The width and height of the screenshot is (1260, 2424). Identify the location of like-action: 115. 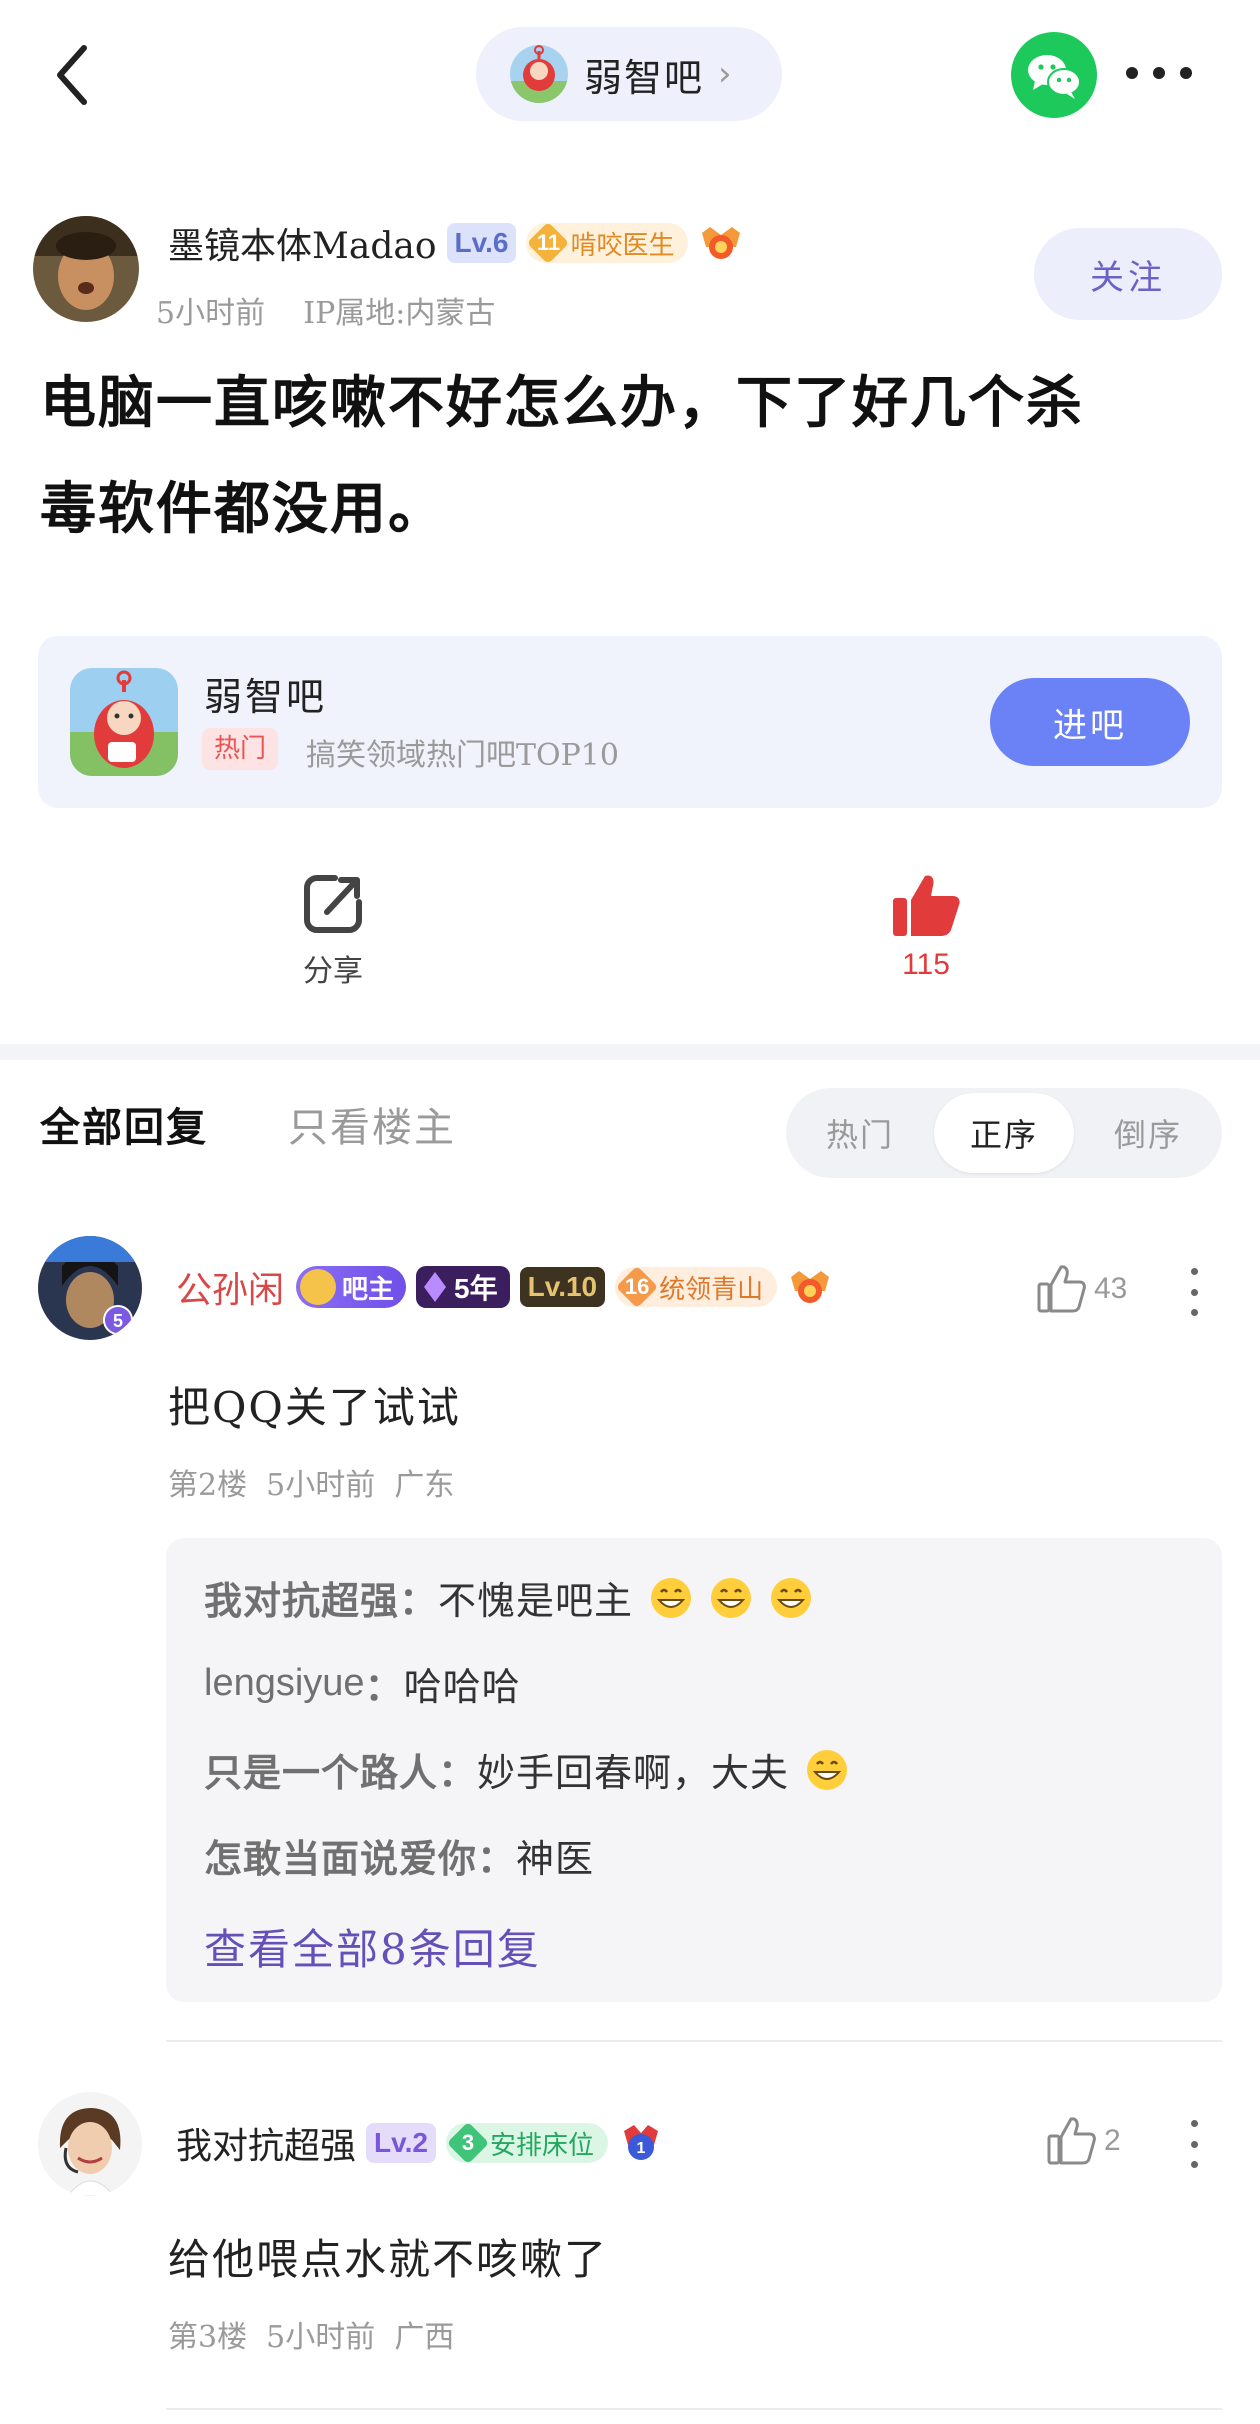
(926, 927).